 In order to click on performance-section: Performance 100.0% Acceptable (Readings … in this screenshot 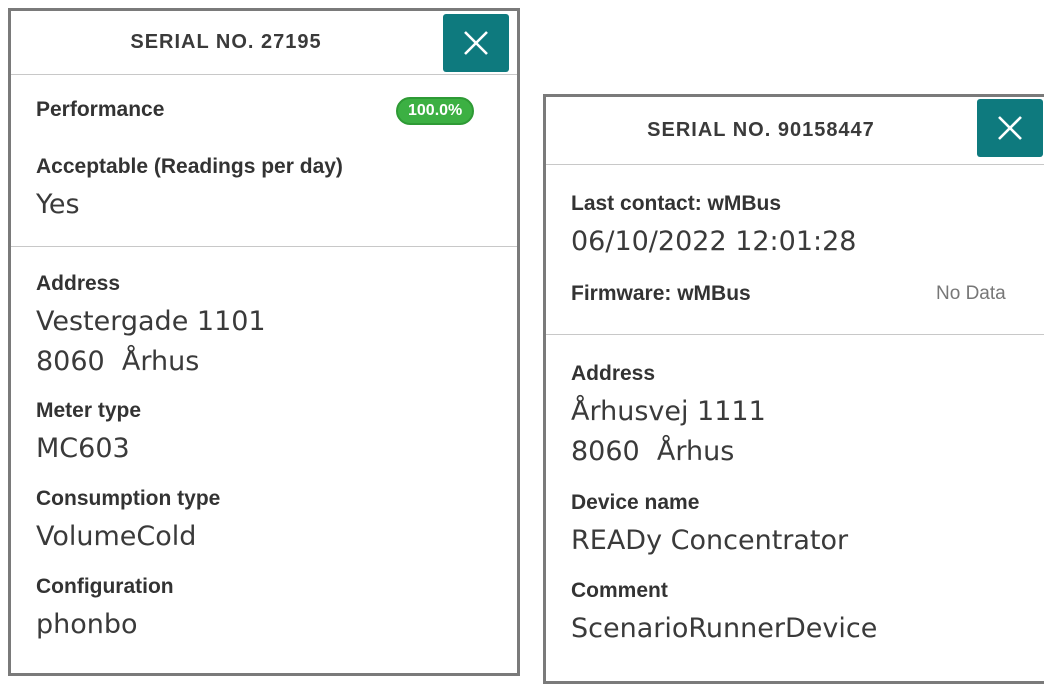, I will do `click(264, 161)`.